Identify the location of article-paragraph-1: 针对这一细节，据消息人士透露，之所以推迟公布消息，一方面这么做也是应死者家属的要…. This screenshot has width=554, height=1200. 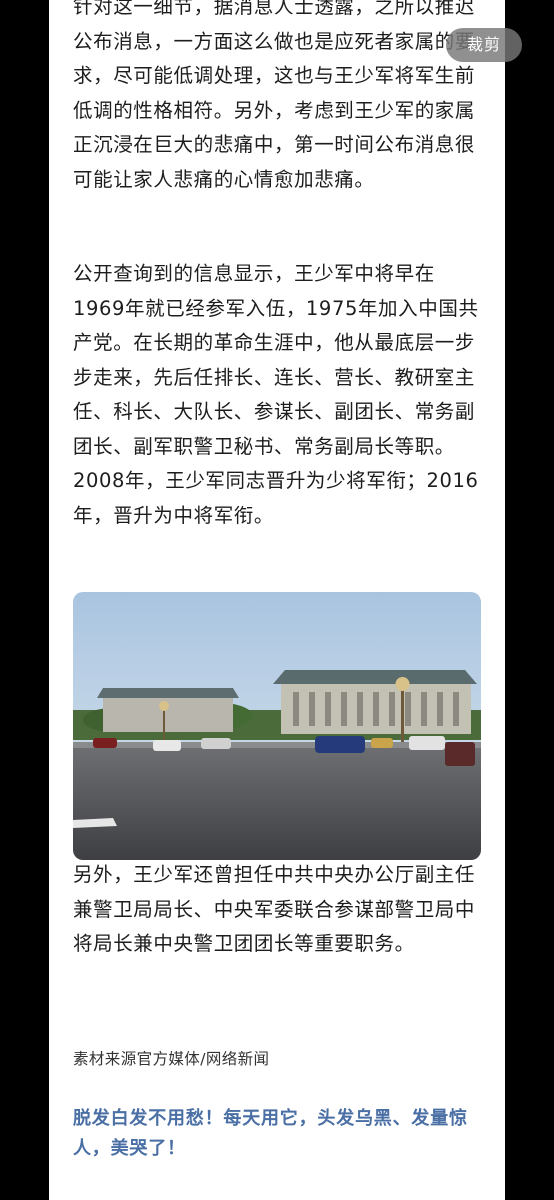
(274, 95).